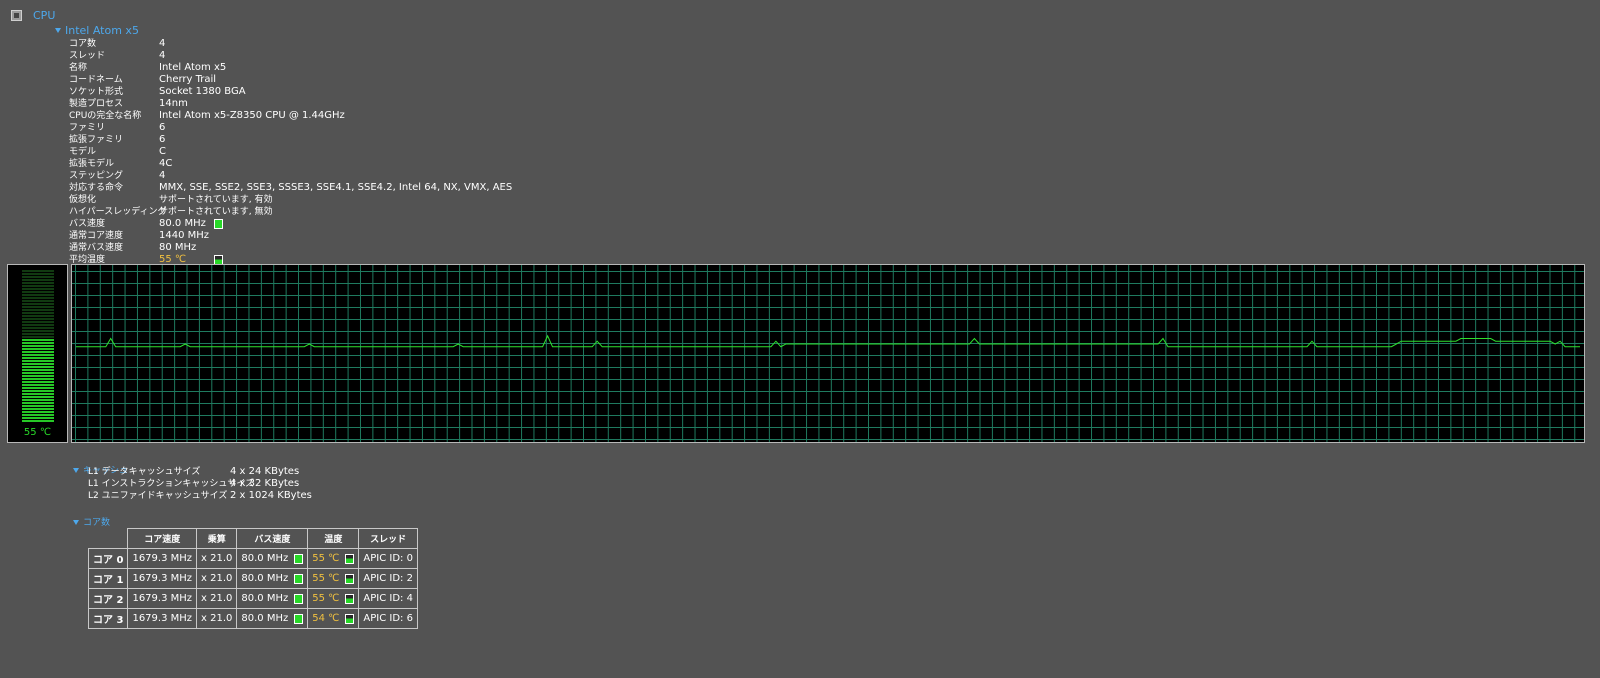  Describe the element at coordinates (44, 15) in the screenshot. I see `section-title: CPU` at that location.